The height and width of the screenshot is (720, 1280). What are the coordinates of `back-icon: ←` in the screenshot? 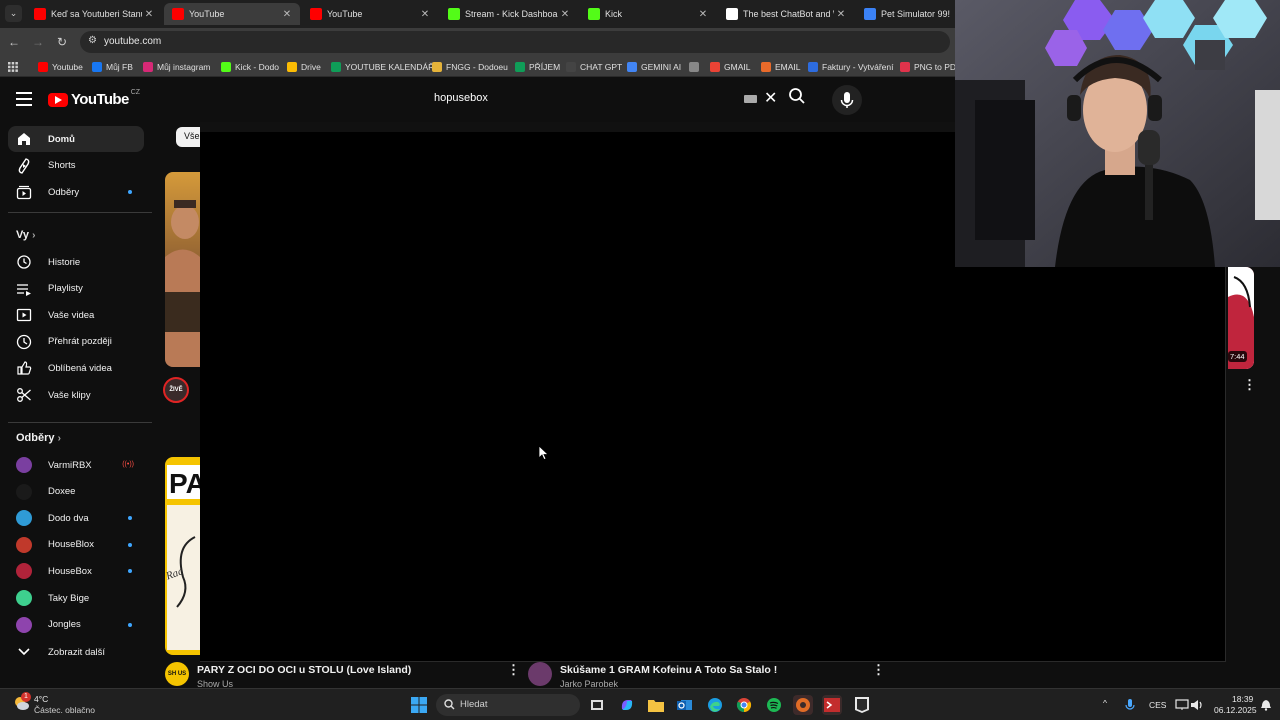 It's located at (14, 42).